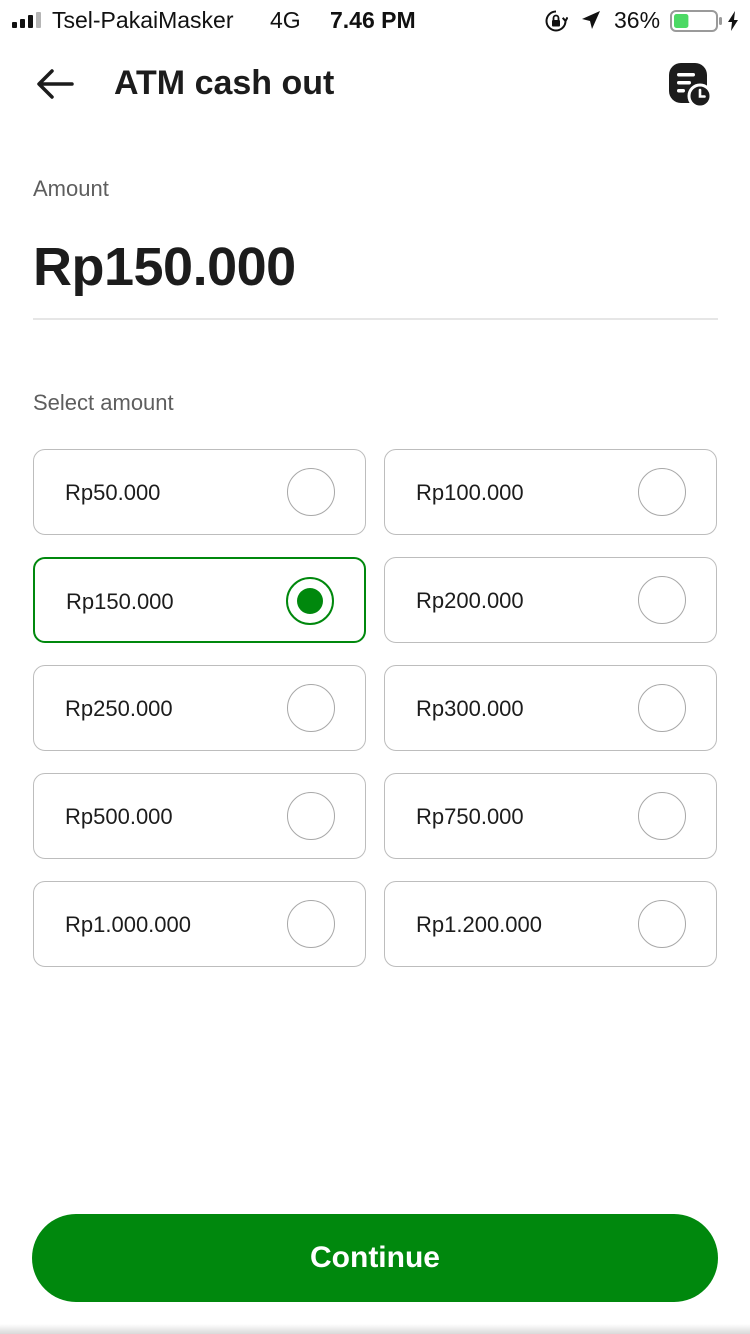 The height and width of the screenshot is (1334, 750). I want to click on arrow-left-icon, so click(55, 84).